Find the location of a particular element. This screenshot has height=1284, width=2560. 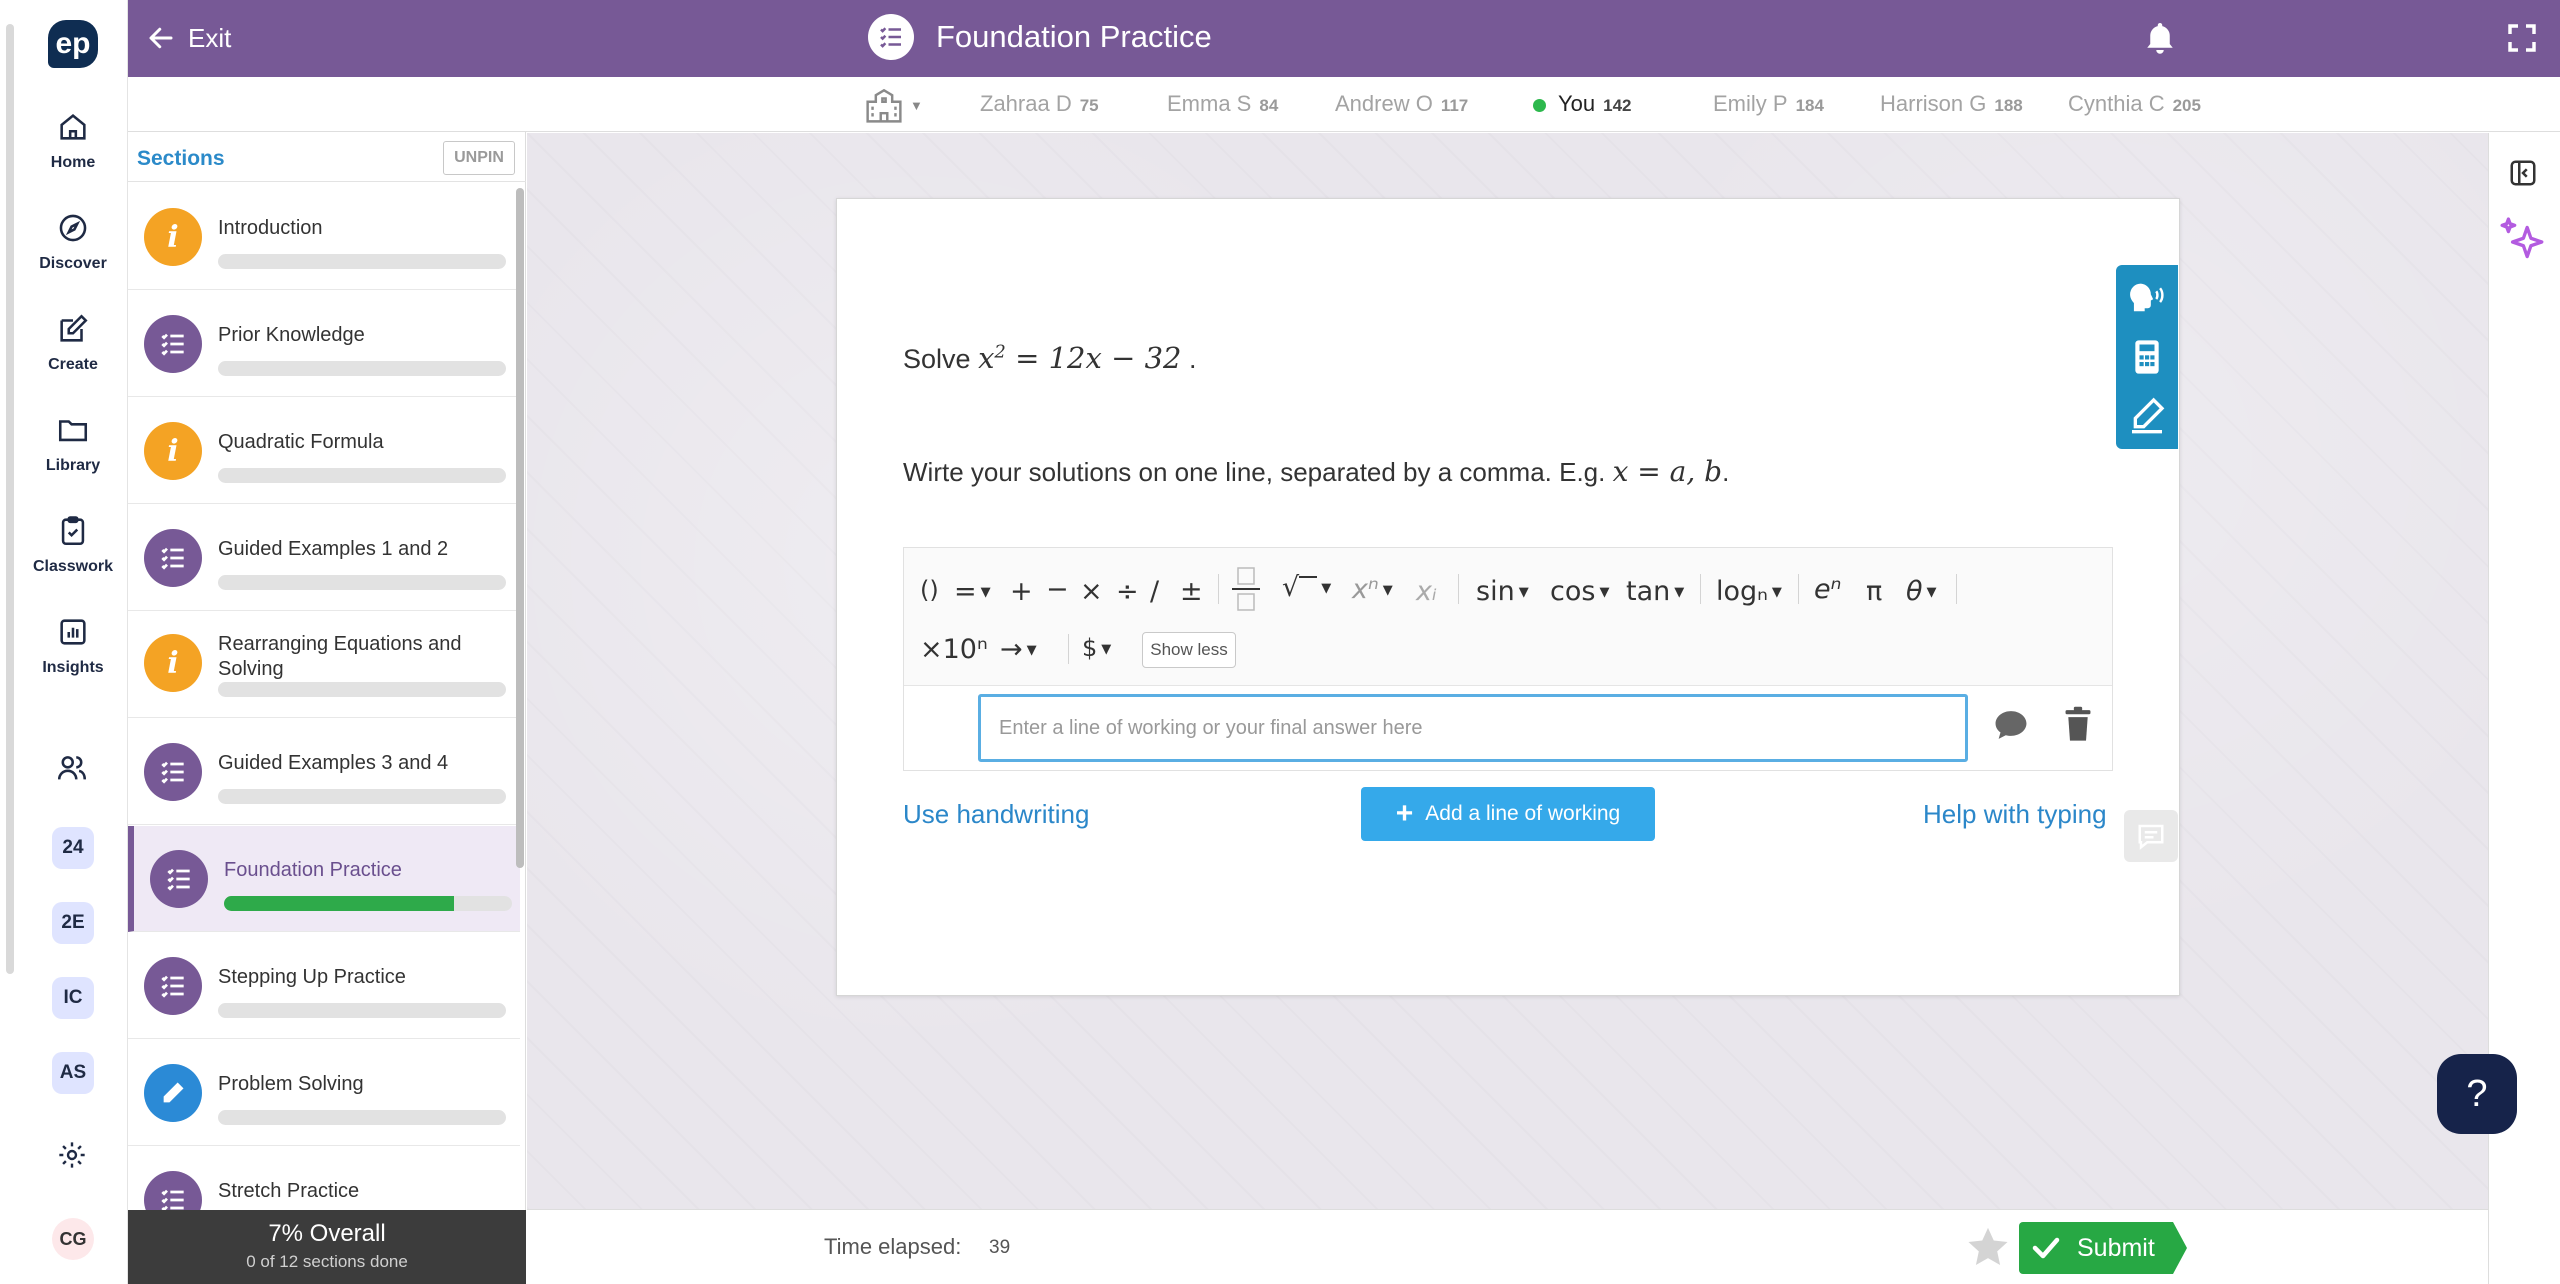

slash-button: / is located at coordinates (1154, 591).